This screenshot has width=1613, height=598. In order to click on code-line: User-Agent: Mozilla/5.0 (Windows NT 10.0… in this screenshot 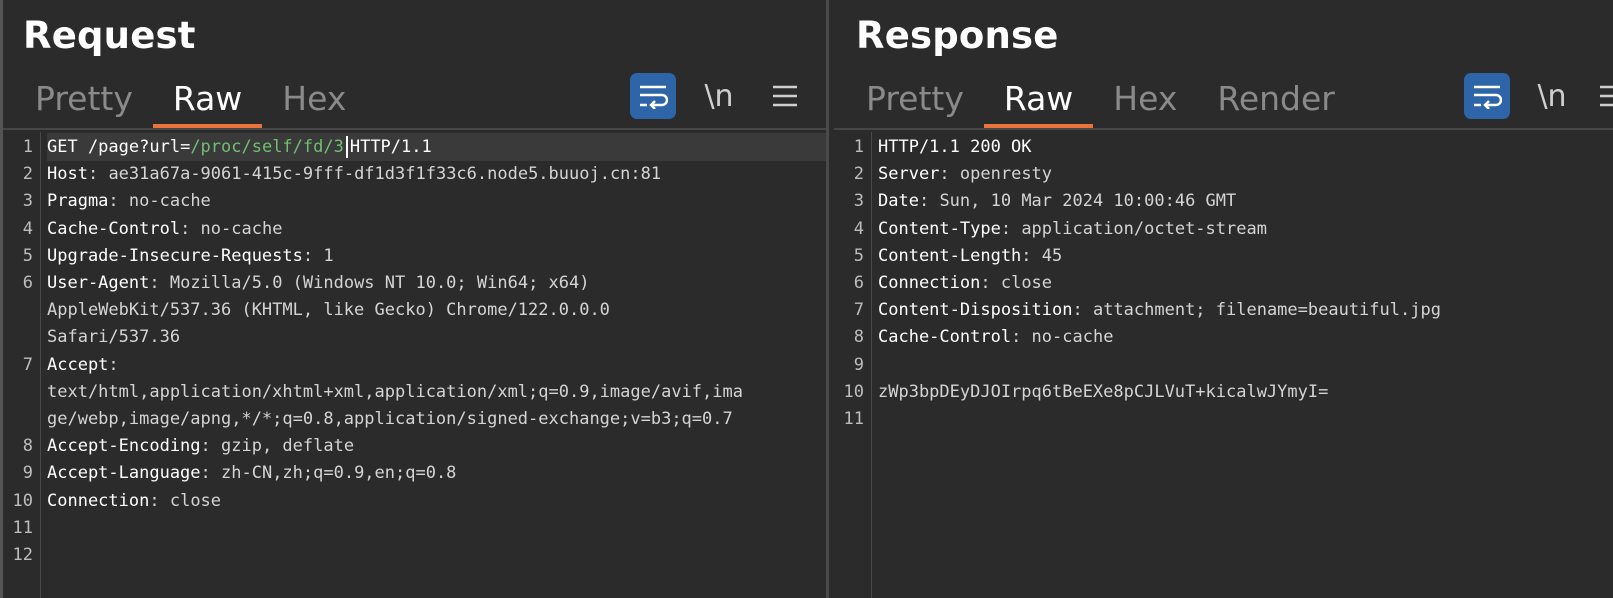, I will do `click(318, 283)`.